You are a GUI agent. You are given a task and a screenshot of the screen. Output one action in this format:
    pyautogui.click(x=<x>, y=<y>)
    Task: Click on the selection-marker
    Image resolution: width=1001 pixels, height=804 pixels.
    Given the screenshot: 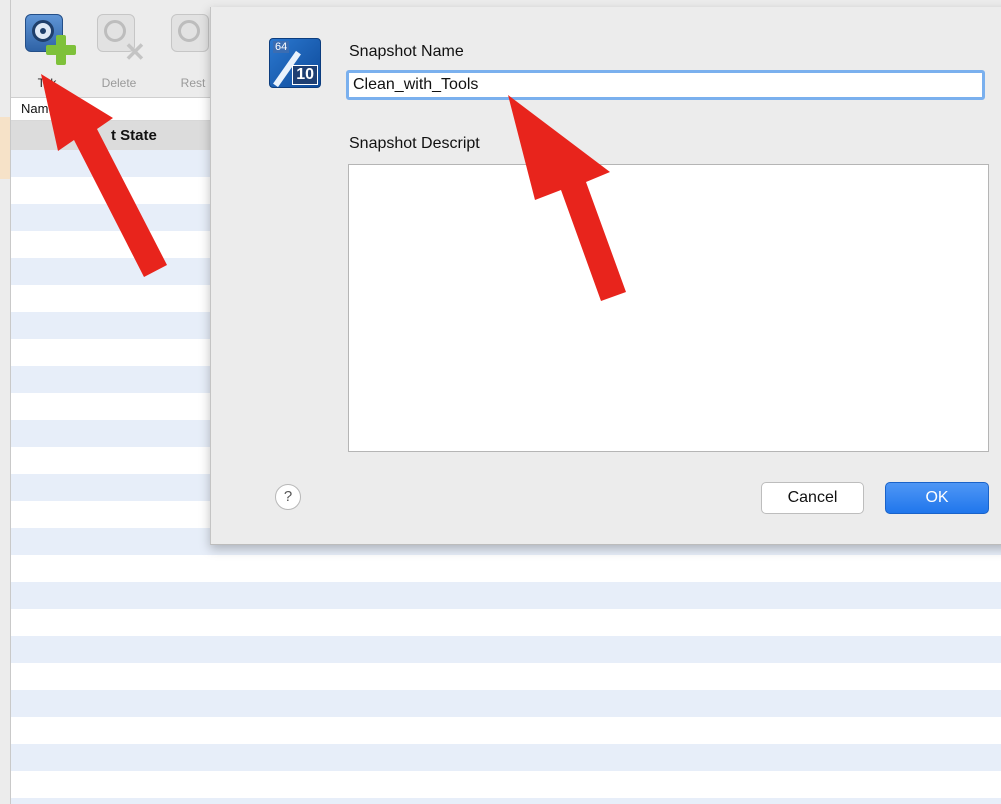 What is the action you would take?
    pyautogui.click(x=5, y=148)
    